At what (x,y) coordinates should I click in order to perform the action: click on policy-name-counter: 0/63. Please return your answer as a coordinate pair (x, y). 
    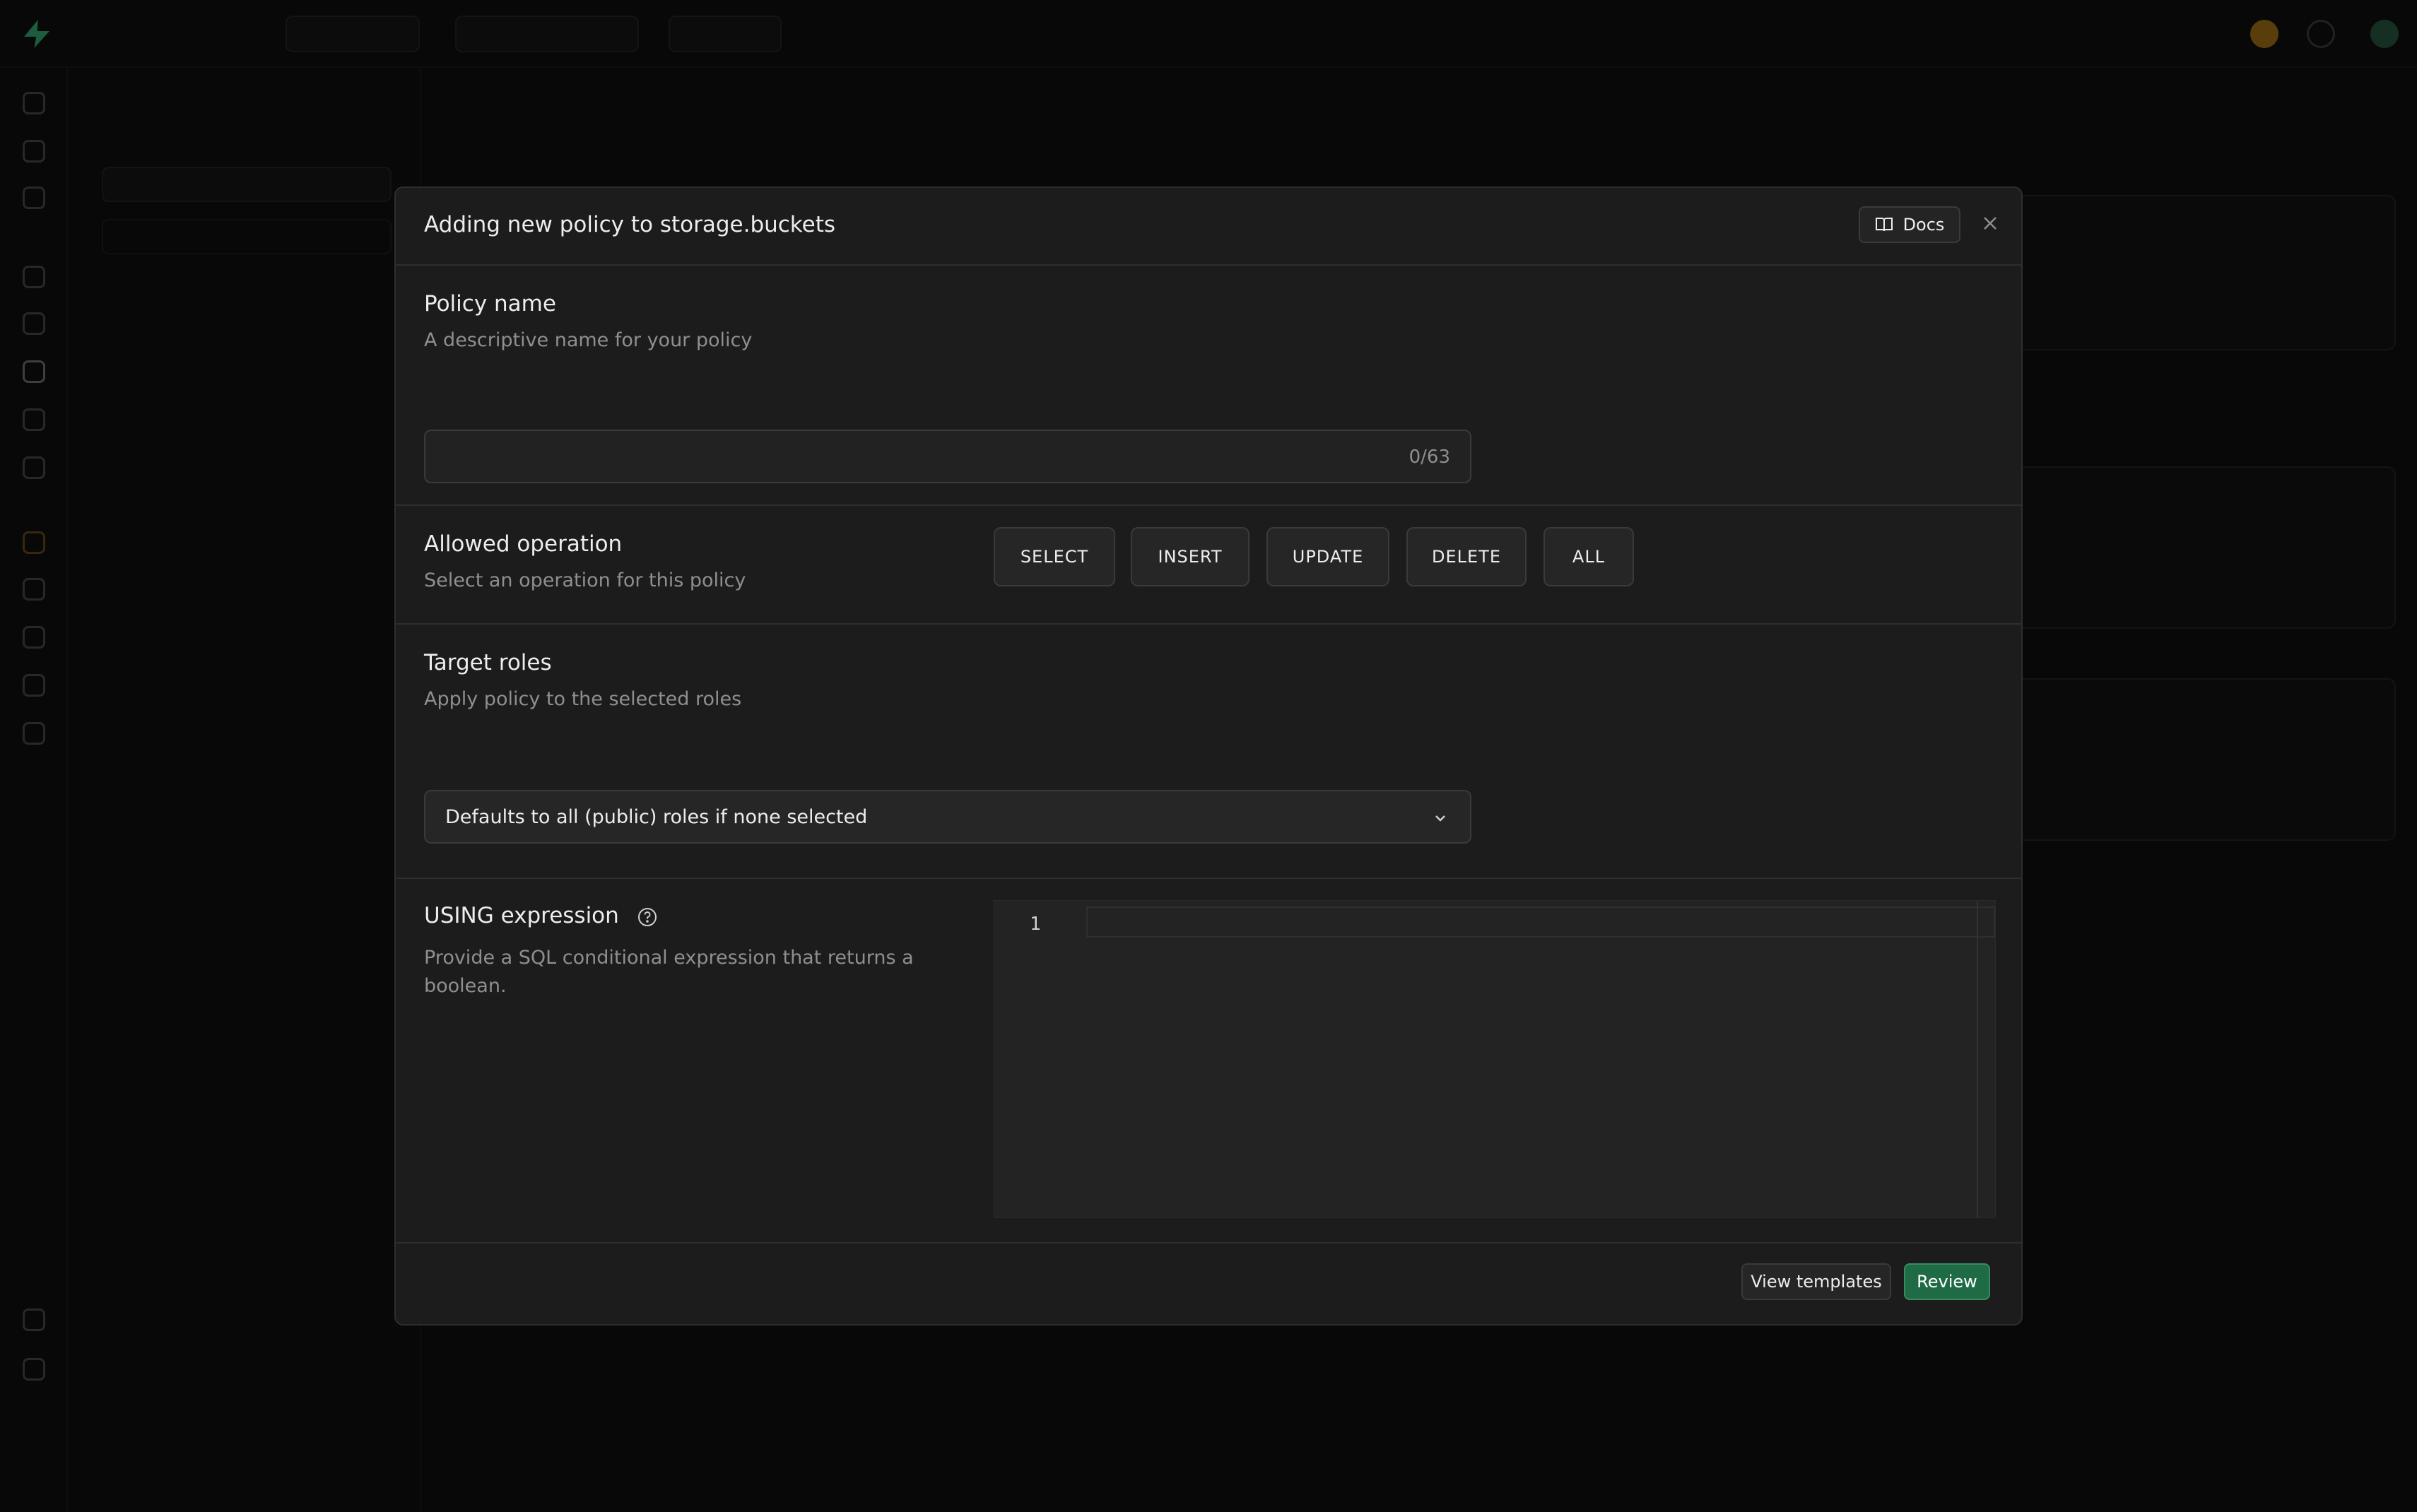
    Looking at the image, I should click on (1429, 458).